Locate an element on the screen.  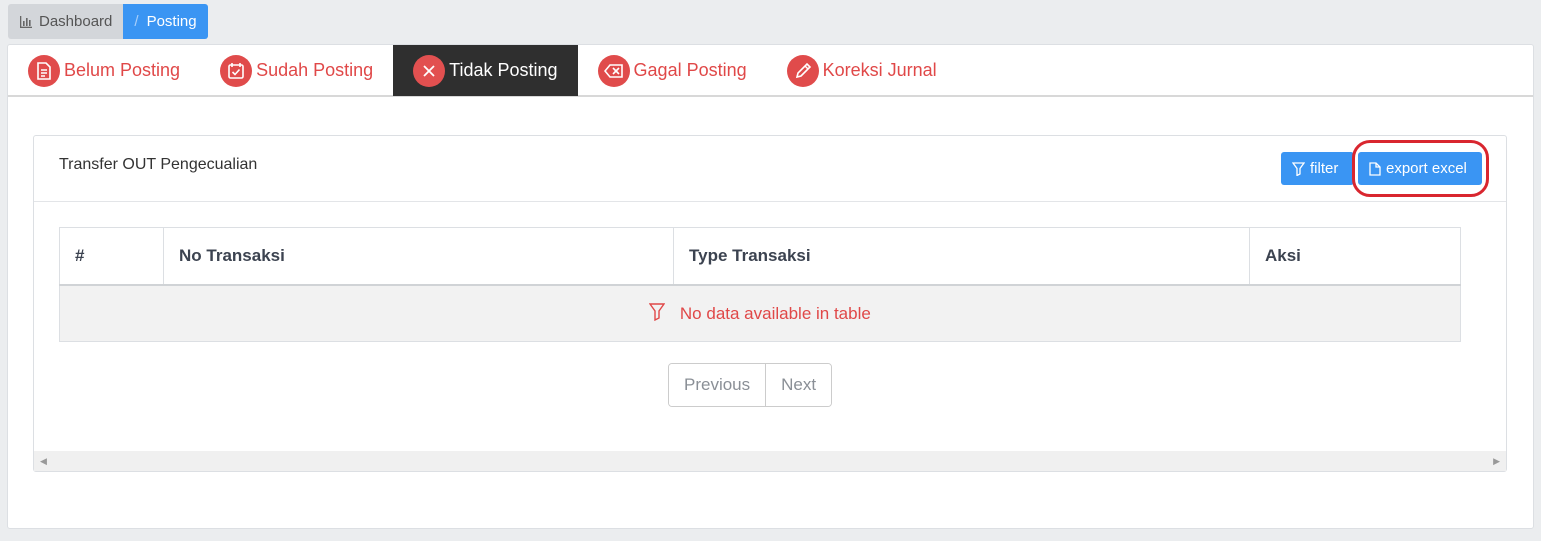
tab-tidak-posting: Tidak Posting is located at coordinates (485, 70).